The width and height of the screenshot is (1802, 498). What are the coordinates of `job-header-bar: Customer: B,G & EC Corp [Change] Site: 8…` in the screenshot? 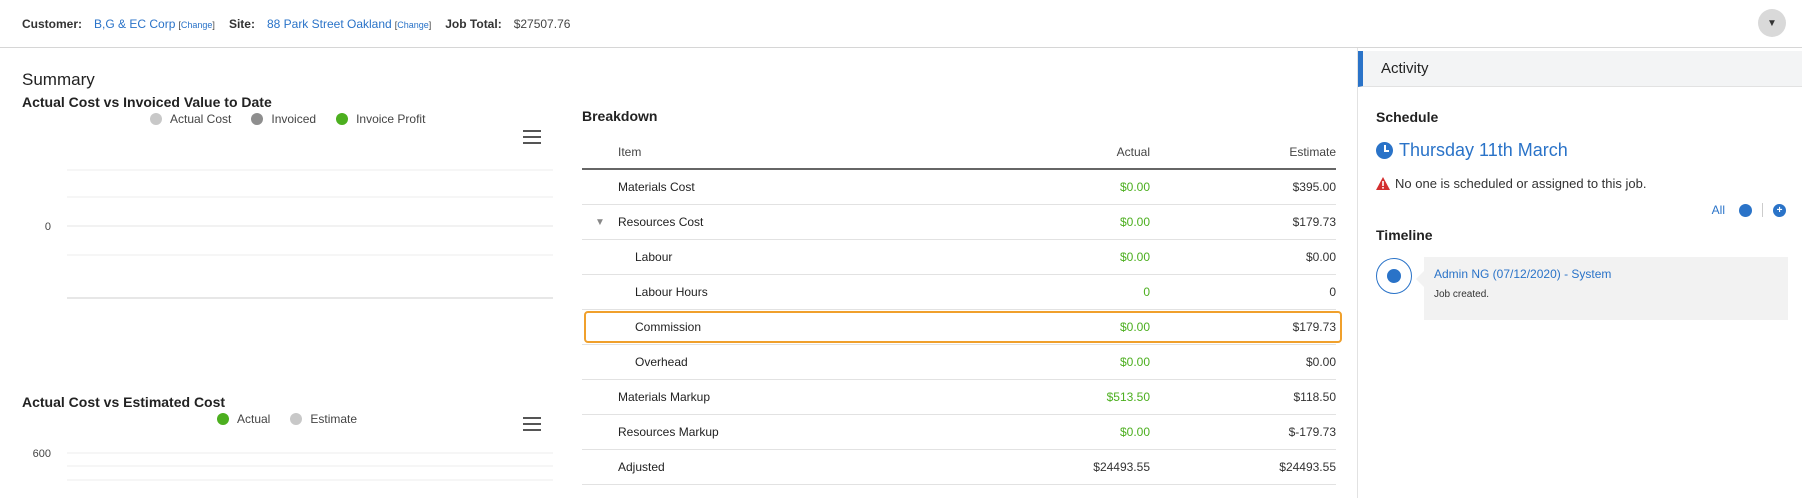 It's located at (901, 24).